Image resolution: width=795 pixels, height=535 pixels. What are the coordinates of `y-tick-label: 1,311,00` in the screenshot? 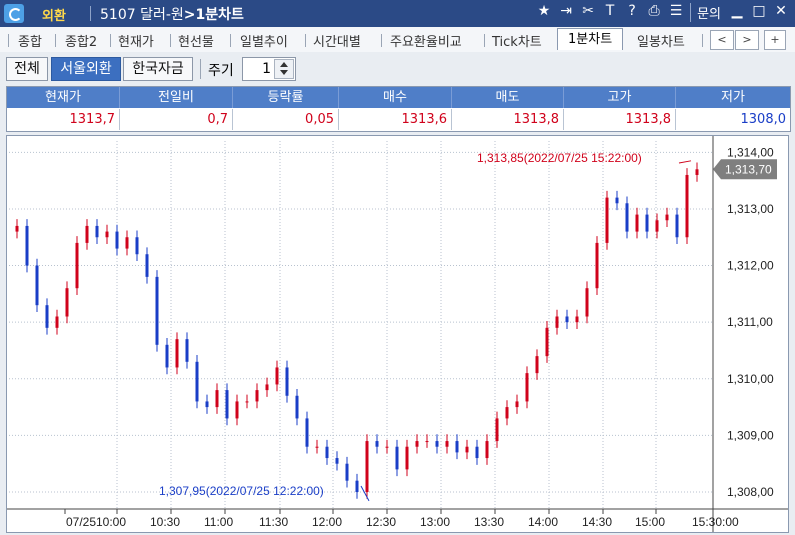 It's located at (750, 322).